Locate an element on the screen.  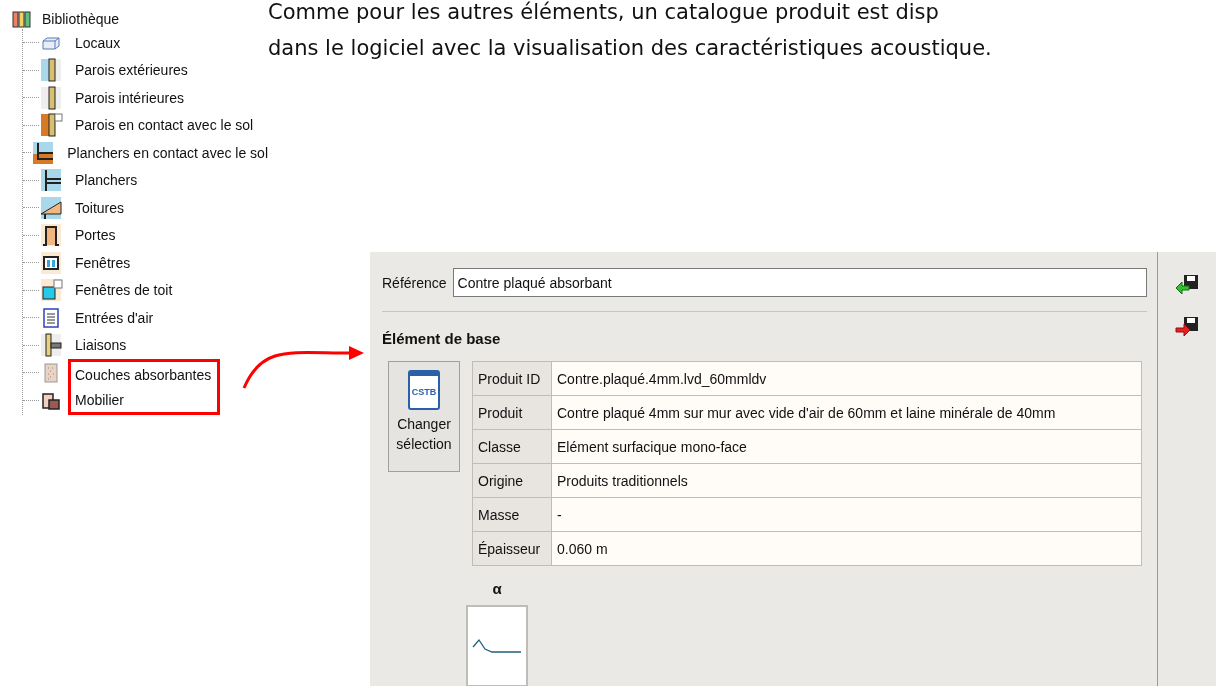
property-value: Contre.plaqué.4mm.lvd_60mmldv is located at coordinates (846, 378).